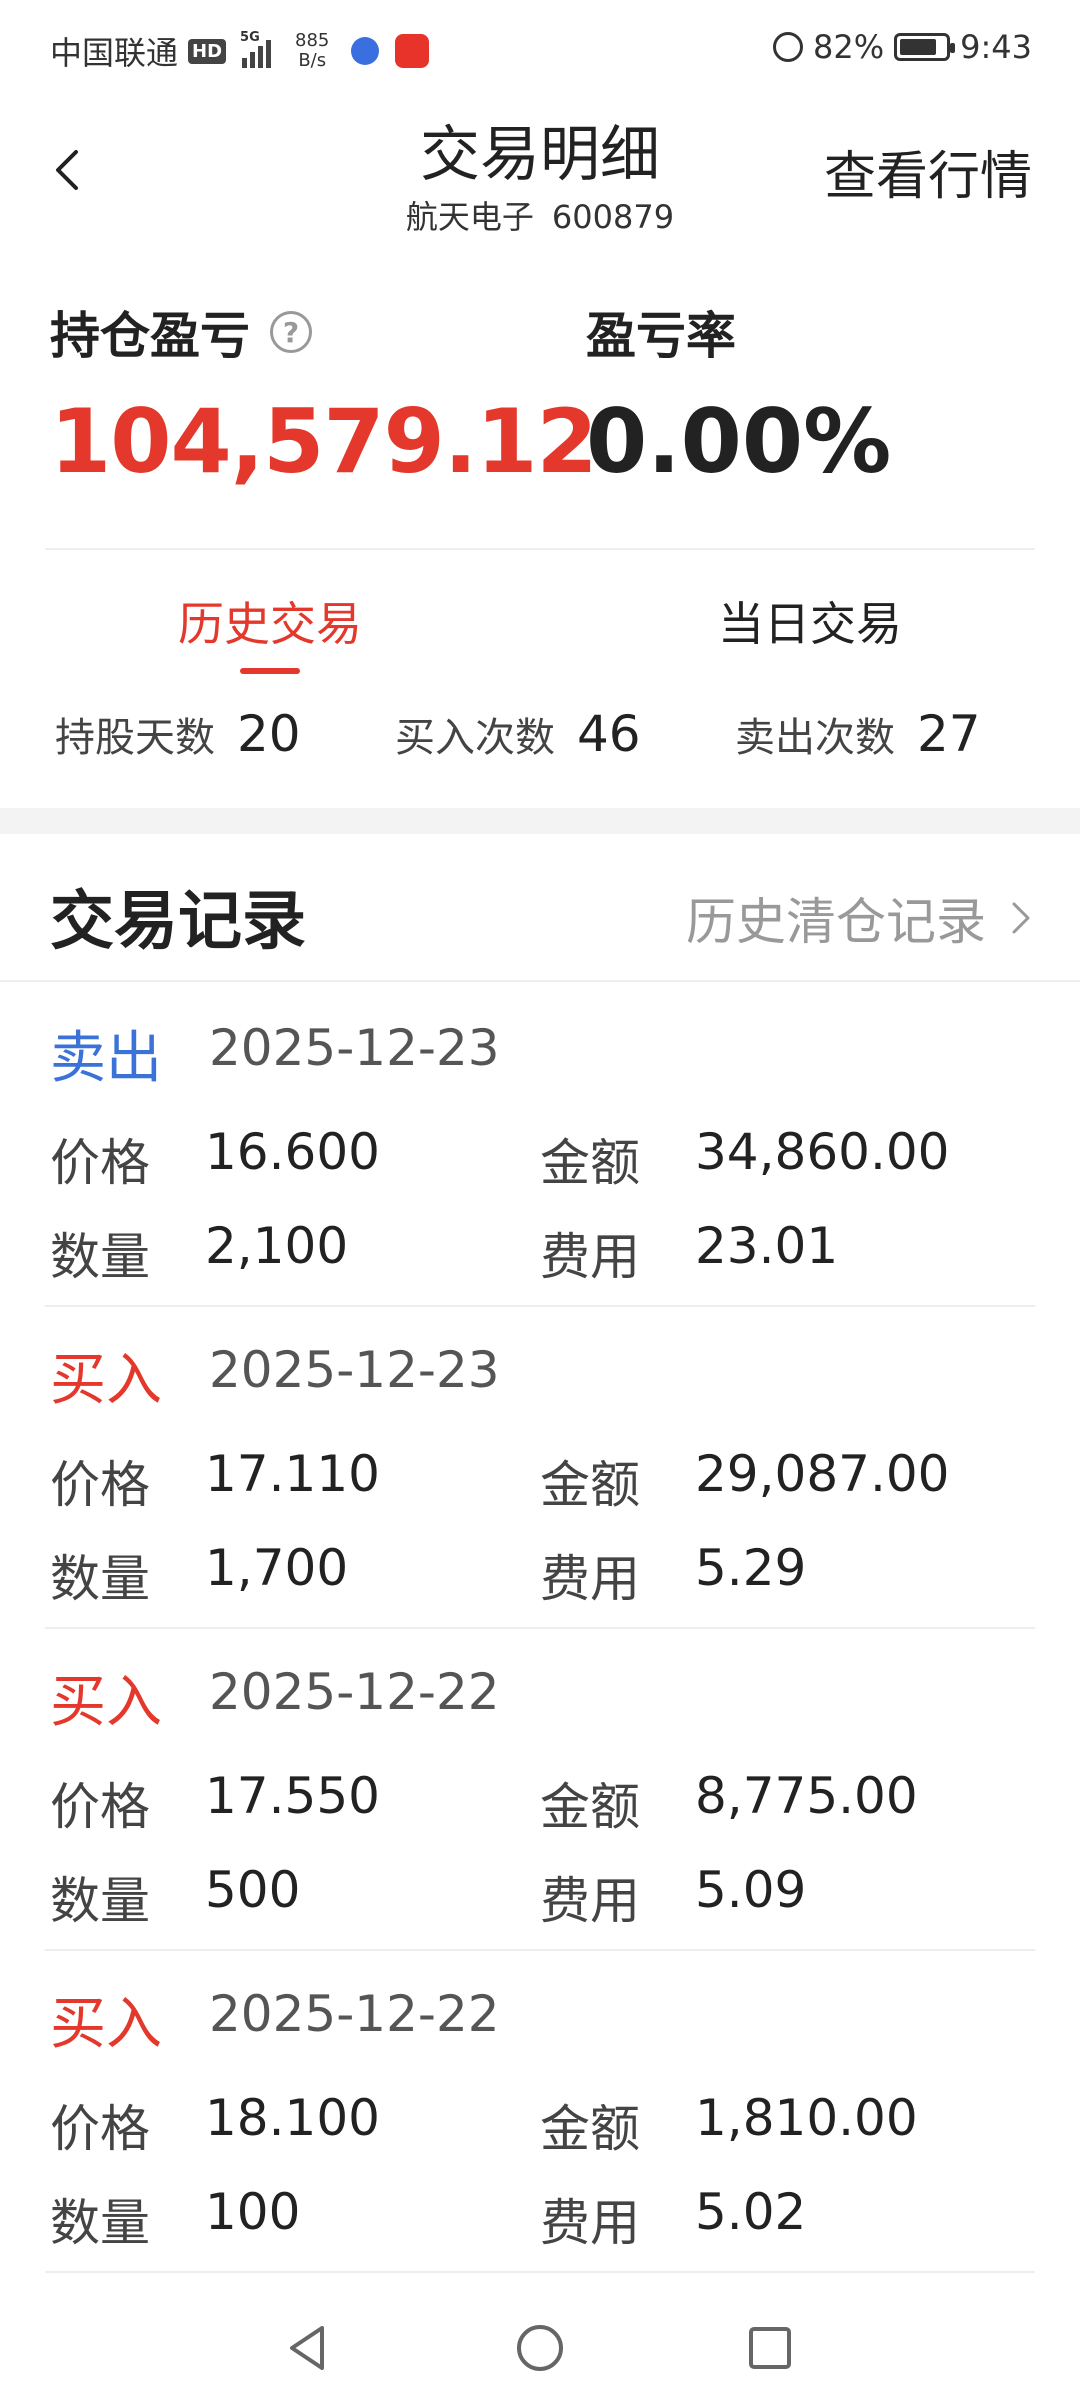 The height and width of the screenshot is (2400, 1080). What do you see at coordinates (135, 738) in the screenshot?
I see `stat-label: 持股天数` at bounding box center [135, 738].